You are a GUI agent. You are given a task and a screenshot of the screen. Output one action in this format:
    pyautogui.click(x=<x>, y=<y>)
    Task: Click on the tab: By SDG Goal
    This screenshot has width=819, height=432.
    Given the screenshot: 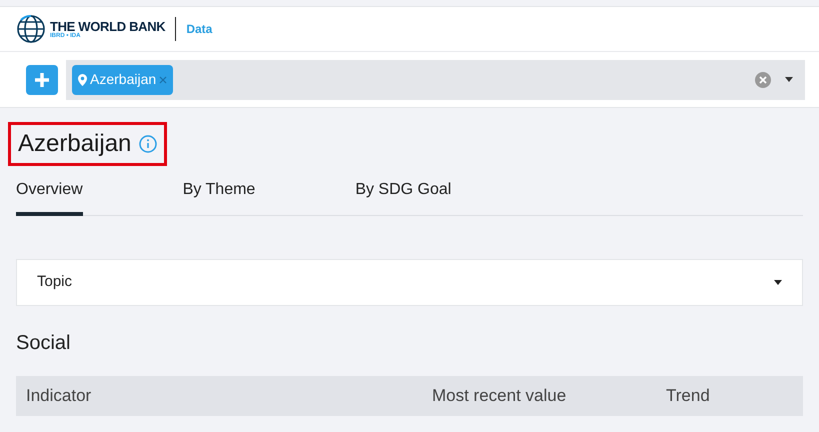 What is the action you would take?
    pyautogui.click(x=403, y=197)
    